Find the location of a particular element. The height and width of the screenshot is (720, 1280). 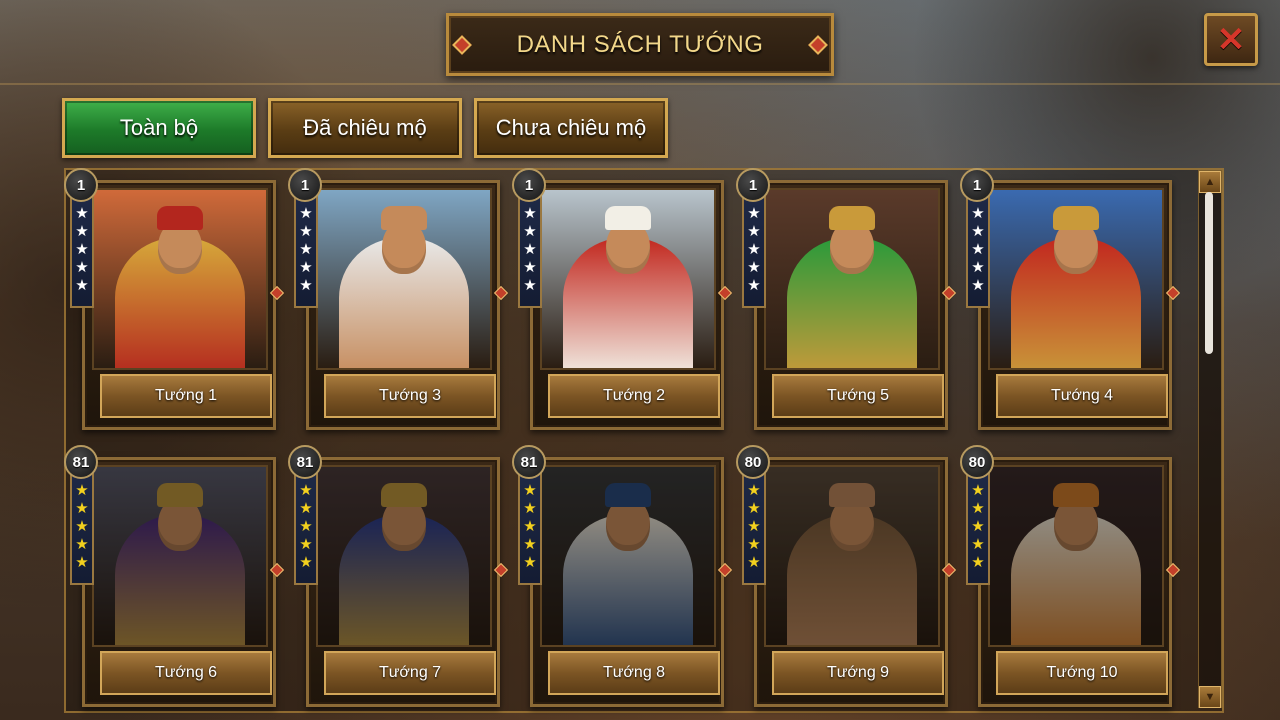

scrollbar-thumb is located at coordinates (1209, 273).